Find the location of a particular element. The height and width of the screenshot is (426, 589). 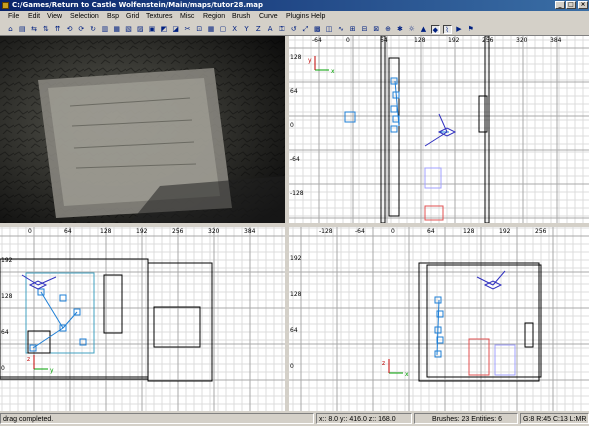

csg-merge-icon: ◩ is located at coordinates (163, 29).